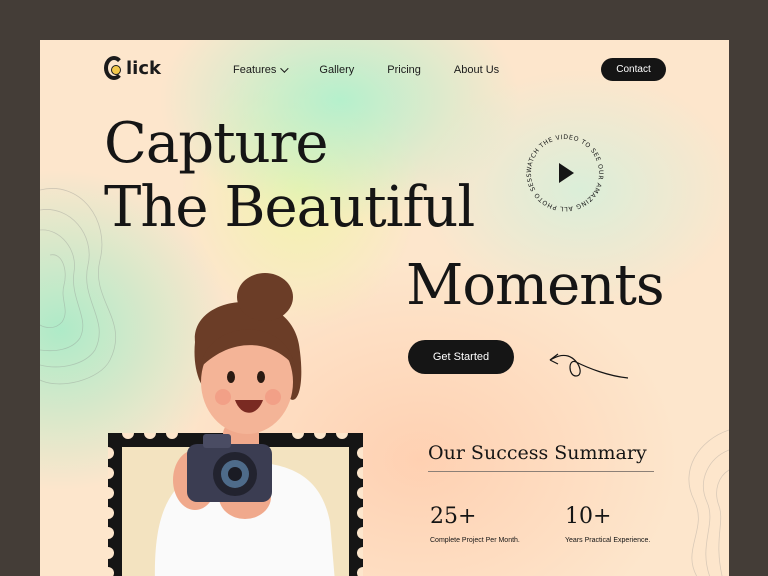 The width and height of the screenshot is (768, 576). I want to click on main-nav: Features Gallery Pricing About Us, so click(382, 70).